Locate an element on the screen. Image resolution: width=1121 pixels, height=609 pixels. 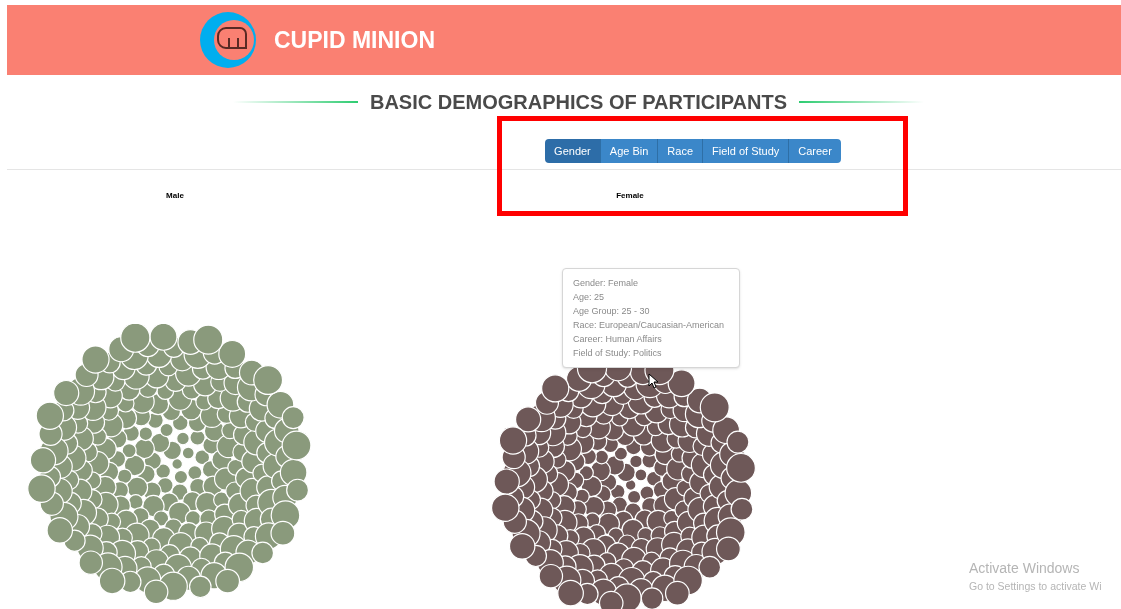
tooltip-line: Race: European/Caucasian-American is located at coordinates (649, 325).